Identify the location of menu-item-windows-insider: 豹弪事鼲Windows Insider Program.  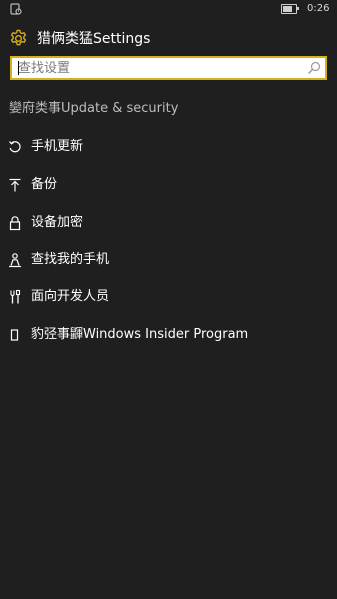
(168, 335).